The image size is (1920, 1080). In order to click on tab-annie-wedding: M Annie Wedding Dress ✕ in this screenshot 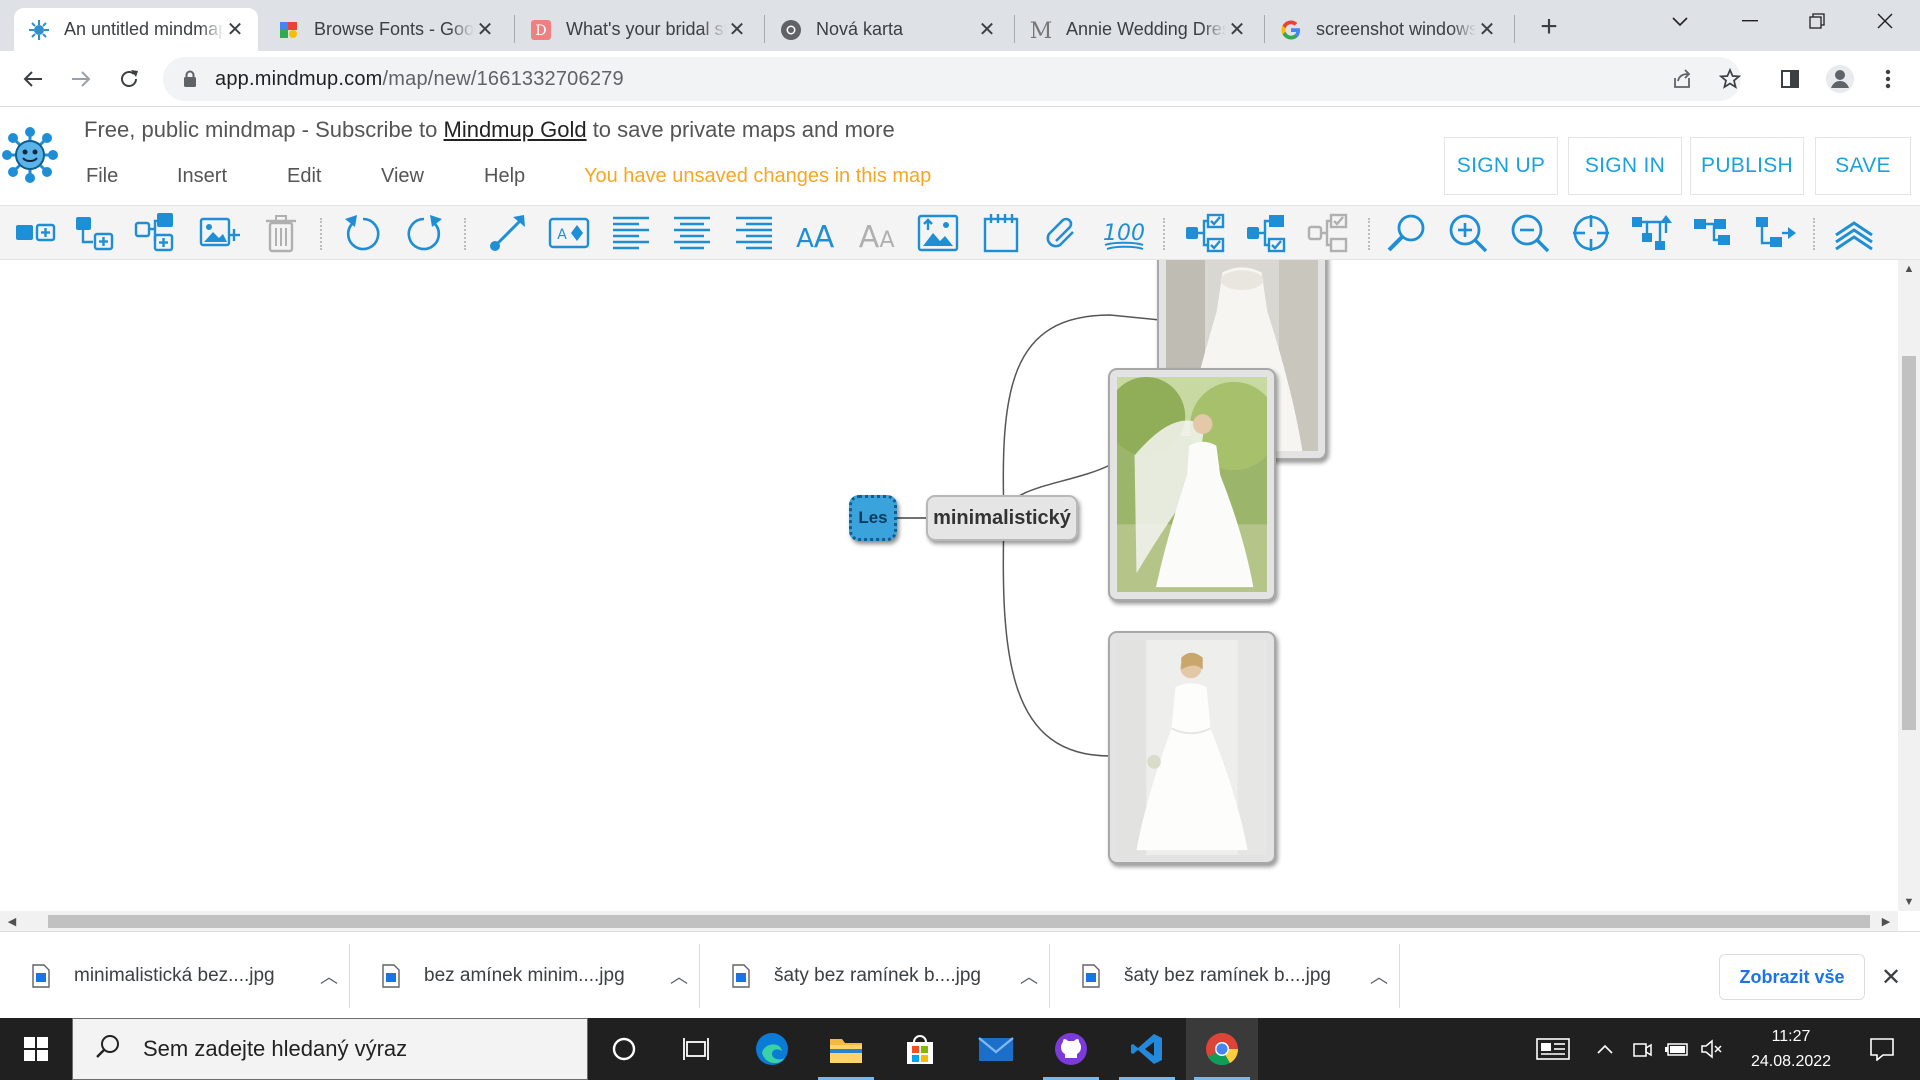, I will do `click(1138, 29)`.